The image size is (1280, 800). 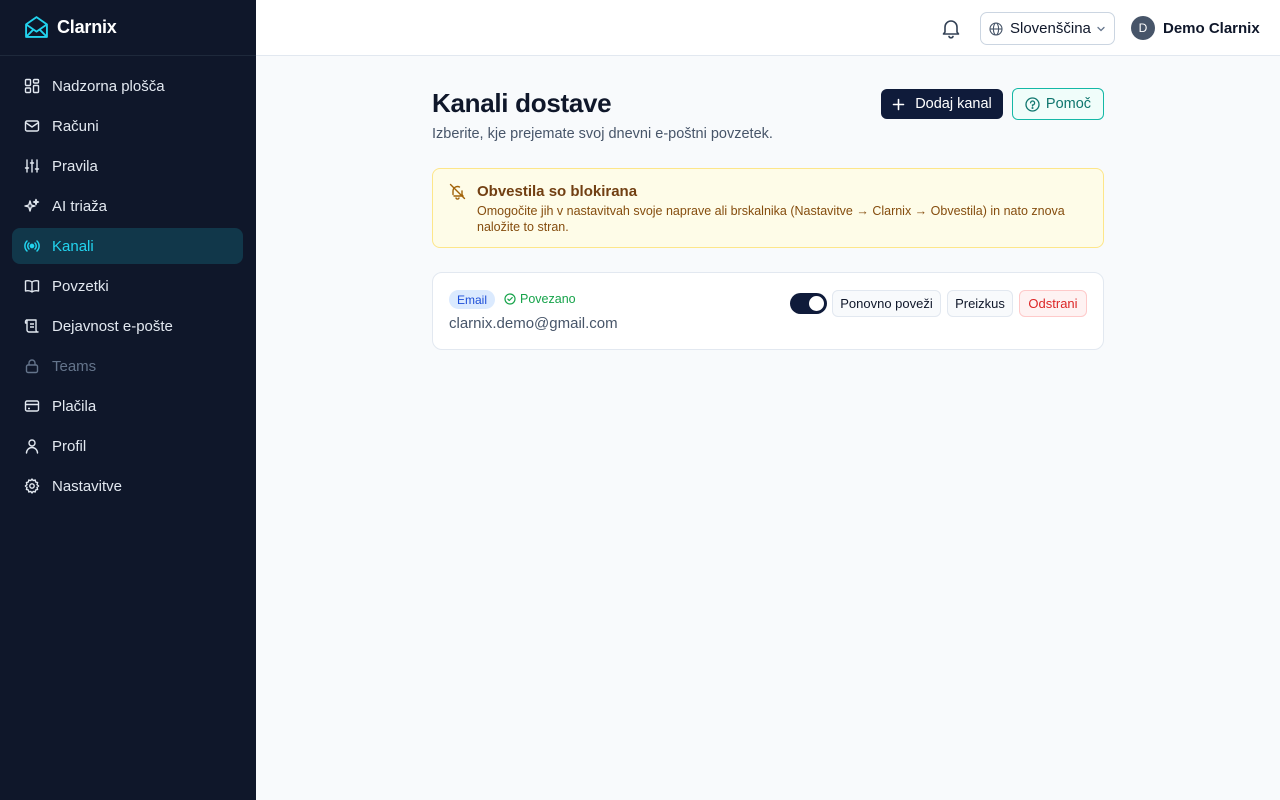 I want to click on language-select: Slovenščina, so click(x=1047, y=28).